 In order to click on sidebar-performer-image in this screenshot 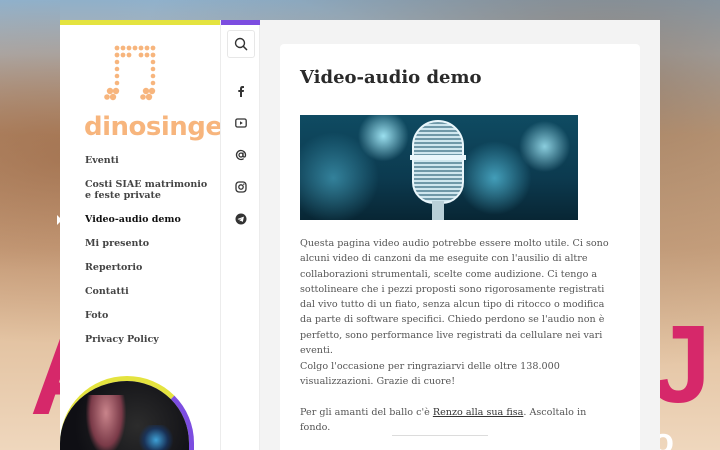, I will do `click(127, 413)`.